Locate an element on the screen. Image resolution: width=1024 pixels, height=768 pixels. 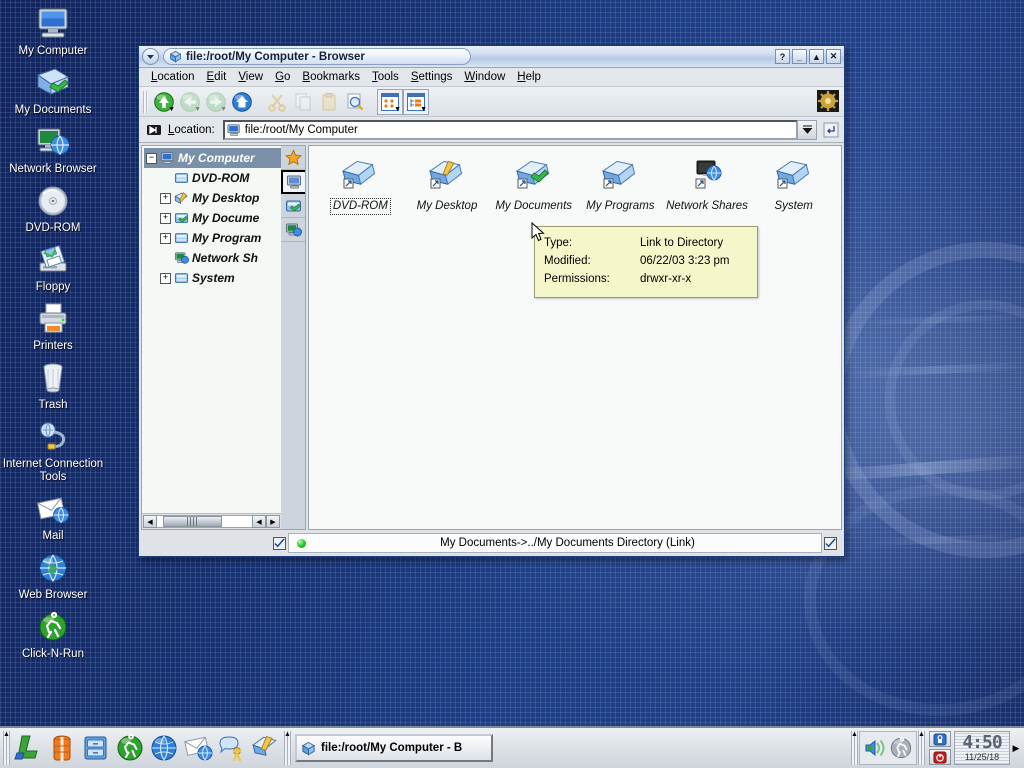
shade-button: ▲ is located at coordinates (816, 56).